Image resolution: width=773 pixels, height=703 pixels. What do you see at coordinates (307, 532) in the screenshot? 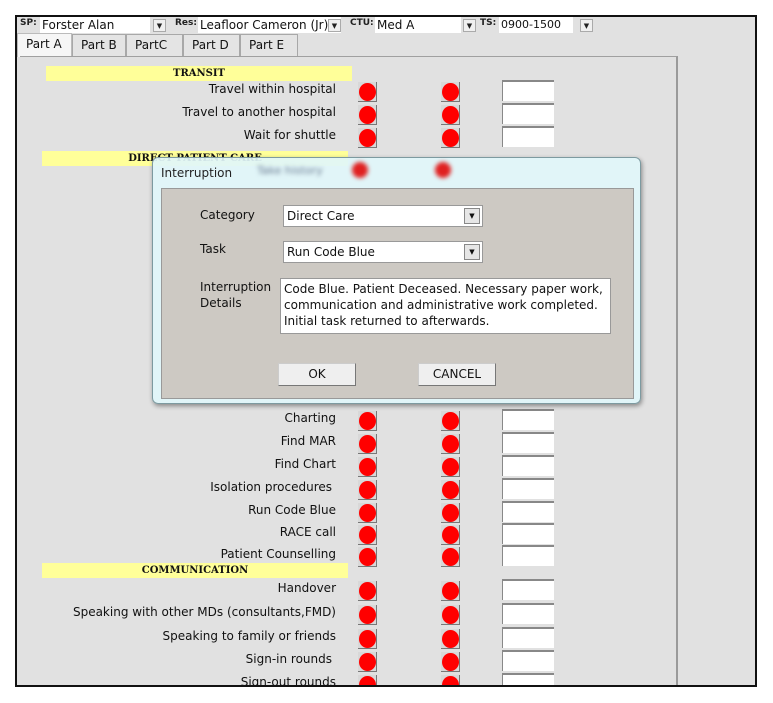
I see `task-label: RACE call` at bounding box center [307, 532].